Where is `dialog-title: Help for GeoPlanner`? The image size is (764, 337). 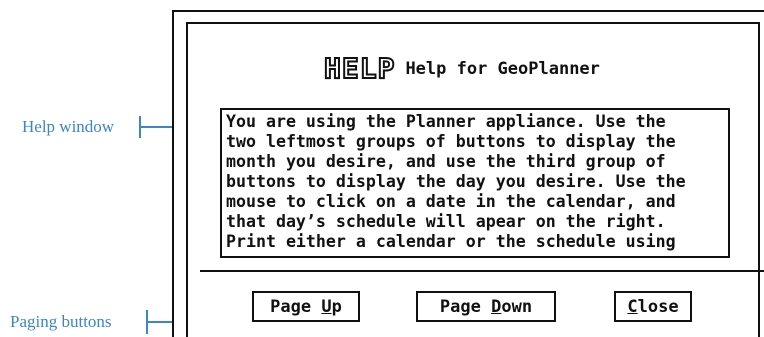
dialog-title: Help for GeoPlanner is located at coordinates (502, 69).